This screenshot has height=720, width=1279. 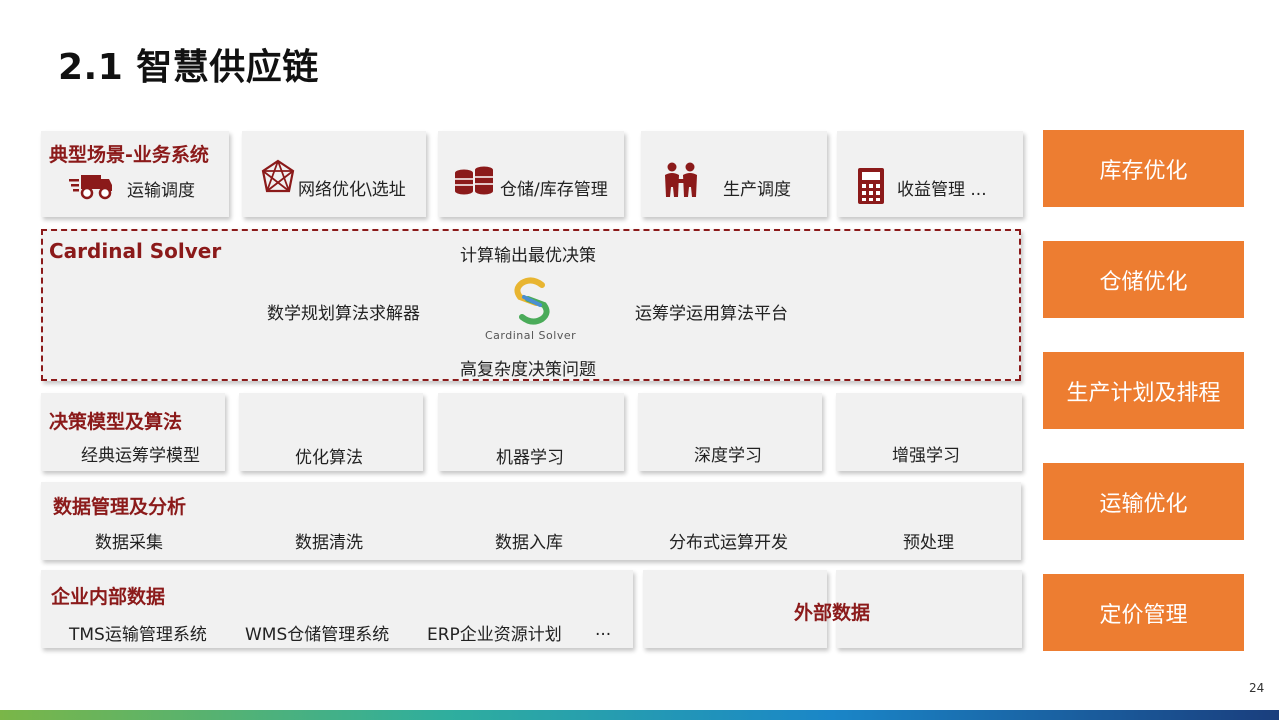 I want to click on data-mgmt-item-distributed: 分布式运算开发, so click(x=728, y=543).